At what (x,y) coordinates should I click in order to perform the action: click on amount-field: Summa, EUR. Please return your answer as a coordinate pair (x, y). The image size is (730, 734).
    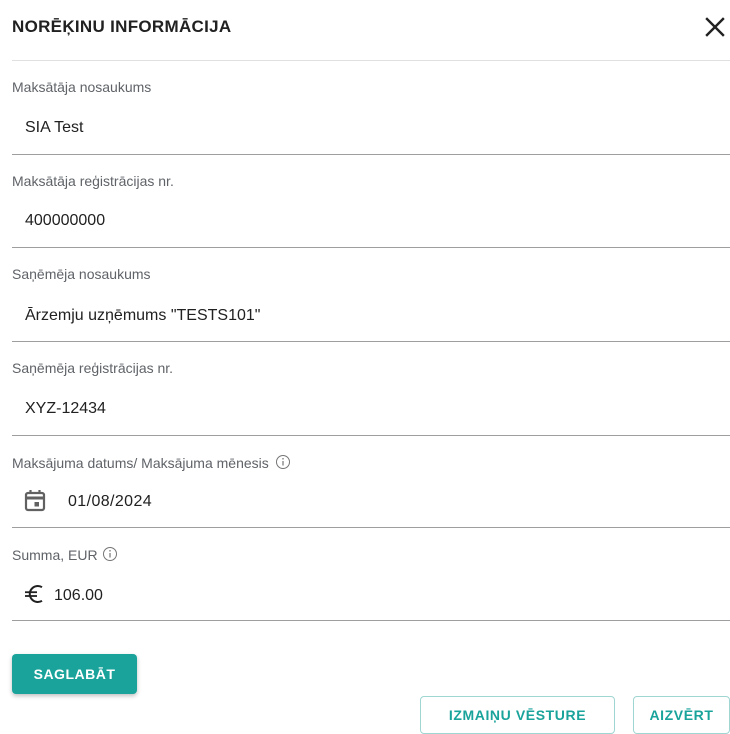
    Looking at the image, I should click on (371, 574).